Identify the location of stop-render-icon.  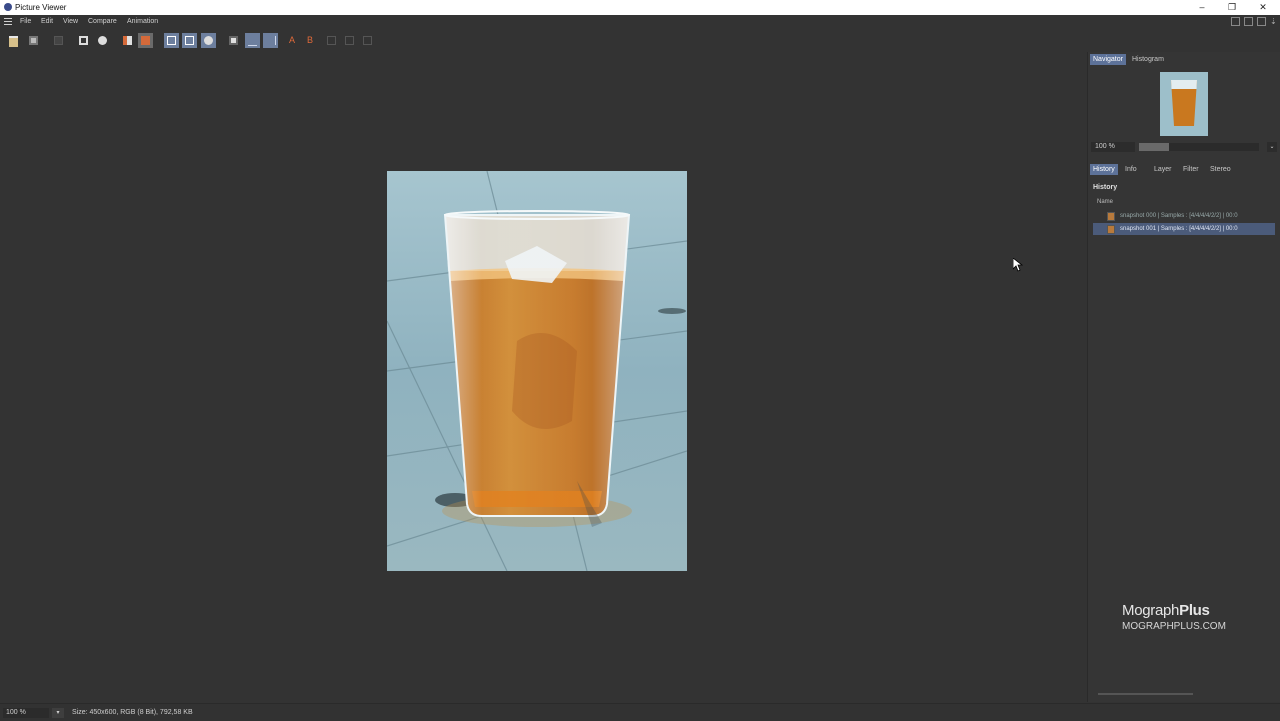
(102, 40).